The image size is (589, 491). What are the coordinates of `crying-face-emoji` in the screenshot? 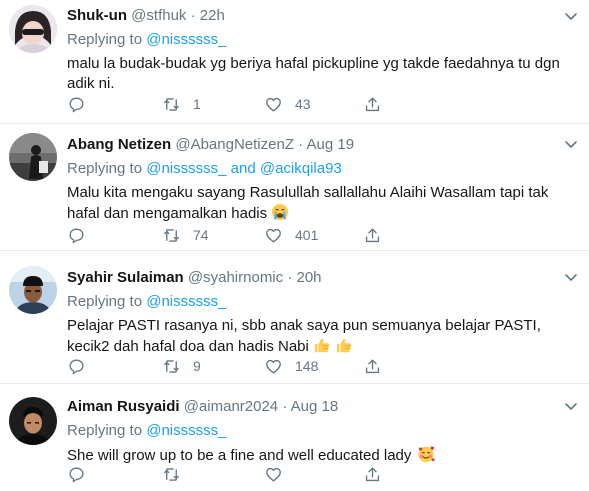 It's located at (280, 212).